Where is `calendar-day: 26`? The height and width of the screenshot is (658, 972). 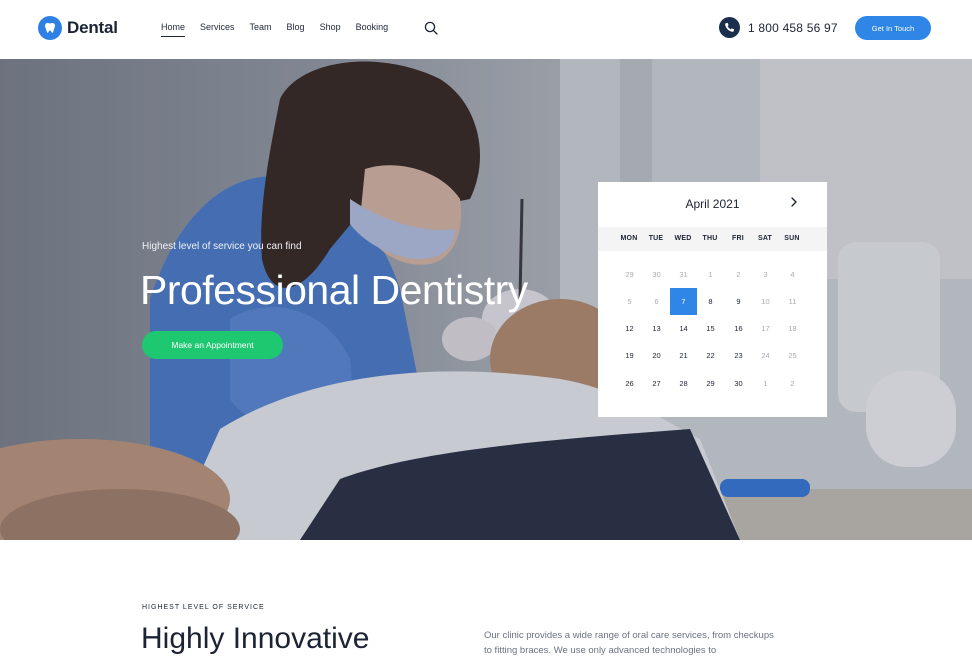 calendar-day: 26 is located at coordinates (629, 383).